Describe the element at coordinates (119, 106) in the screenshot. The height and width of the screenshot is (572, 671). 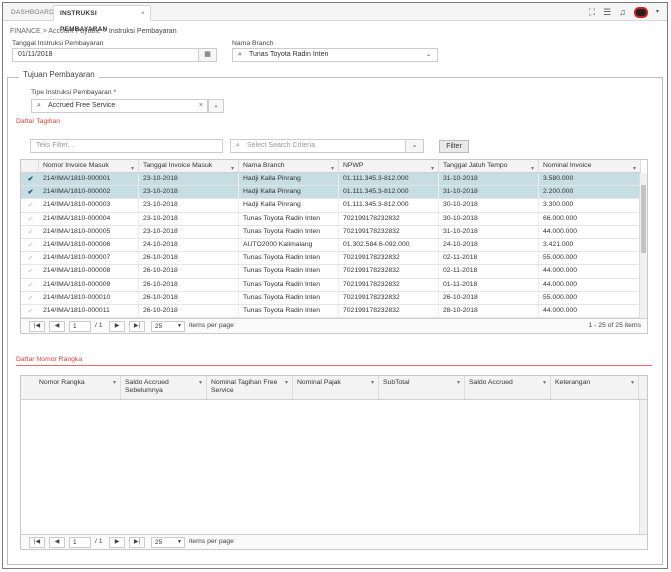
I see `tipe-select: ⌕ Accrued Free Service ×` at that location.